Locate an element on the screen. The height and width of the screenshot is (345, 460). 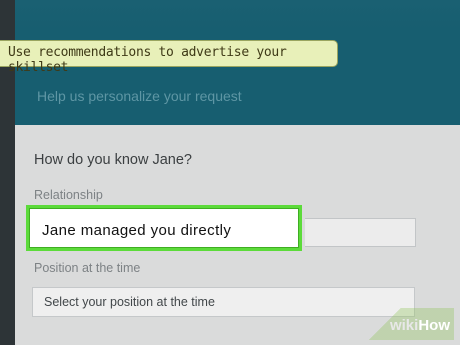
relationship-select-value: Jane managed you directly is located at coordinates (137, 230).